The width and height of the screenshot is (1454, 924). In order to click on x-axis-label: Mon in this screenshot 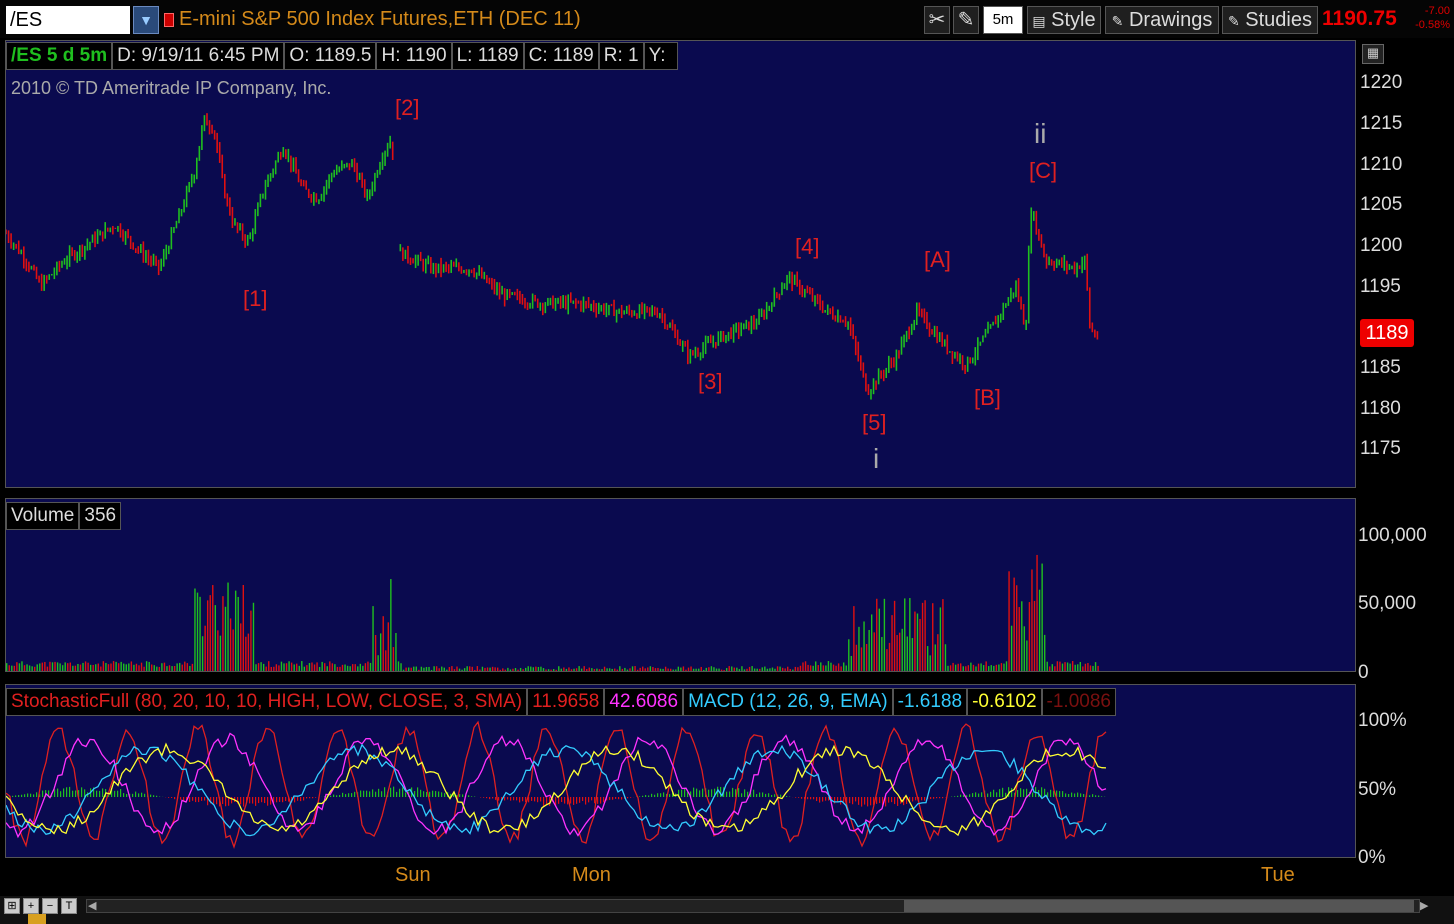, I will do `click(591, 875)`.